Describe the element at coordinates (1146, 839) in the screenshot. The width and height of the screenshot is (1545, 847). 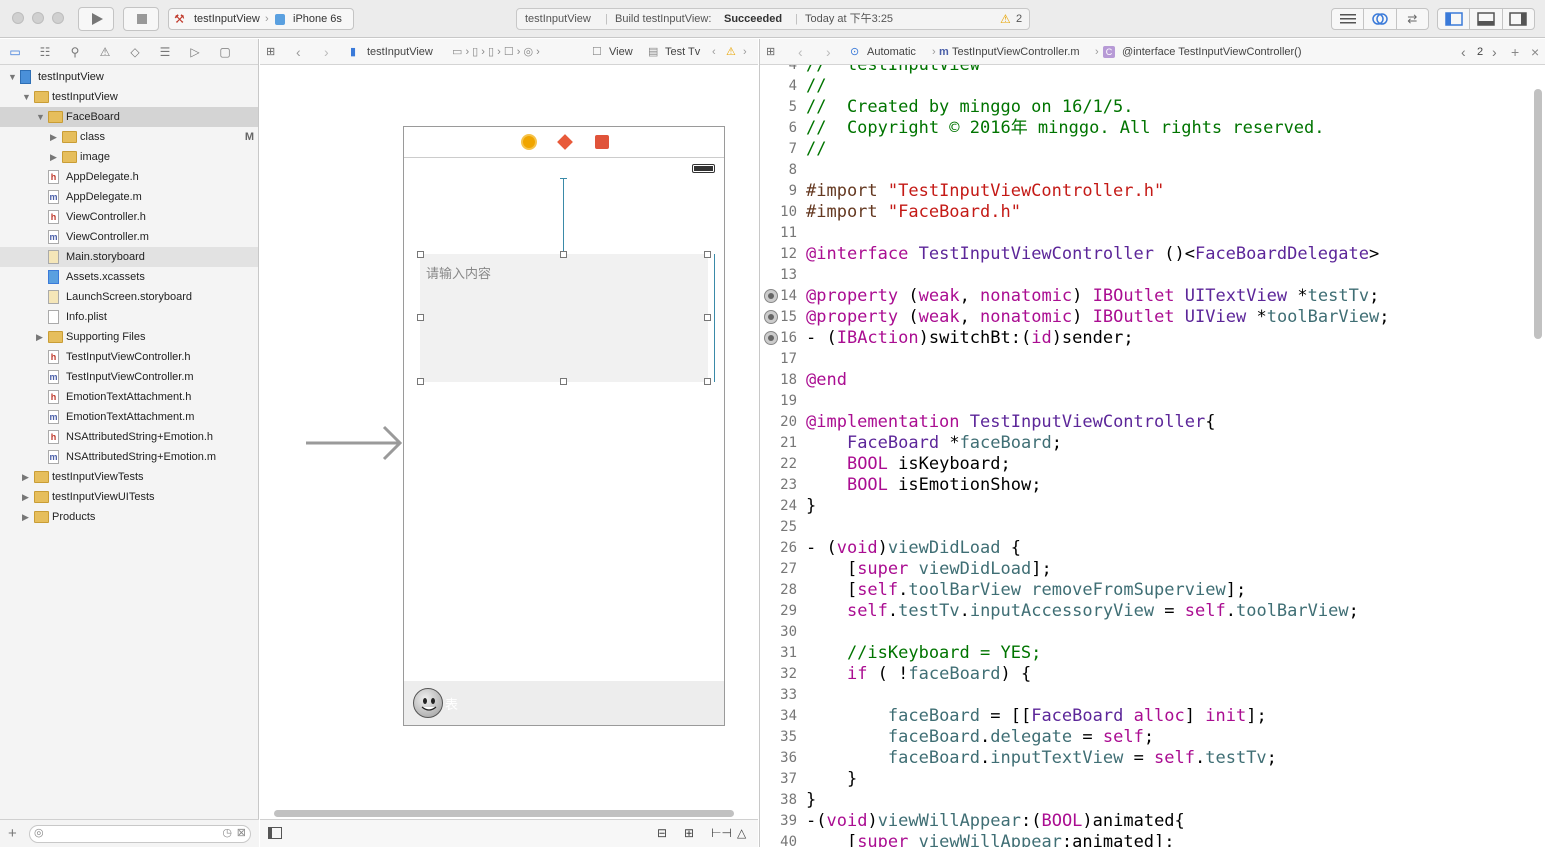
I see `code-line: 40 [super viewWillAppear:animated];` at that location.